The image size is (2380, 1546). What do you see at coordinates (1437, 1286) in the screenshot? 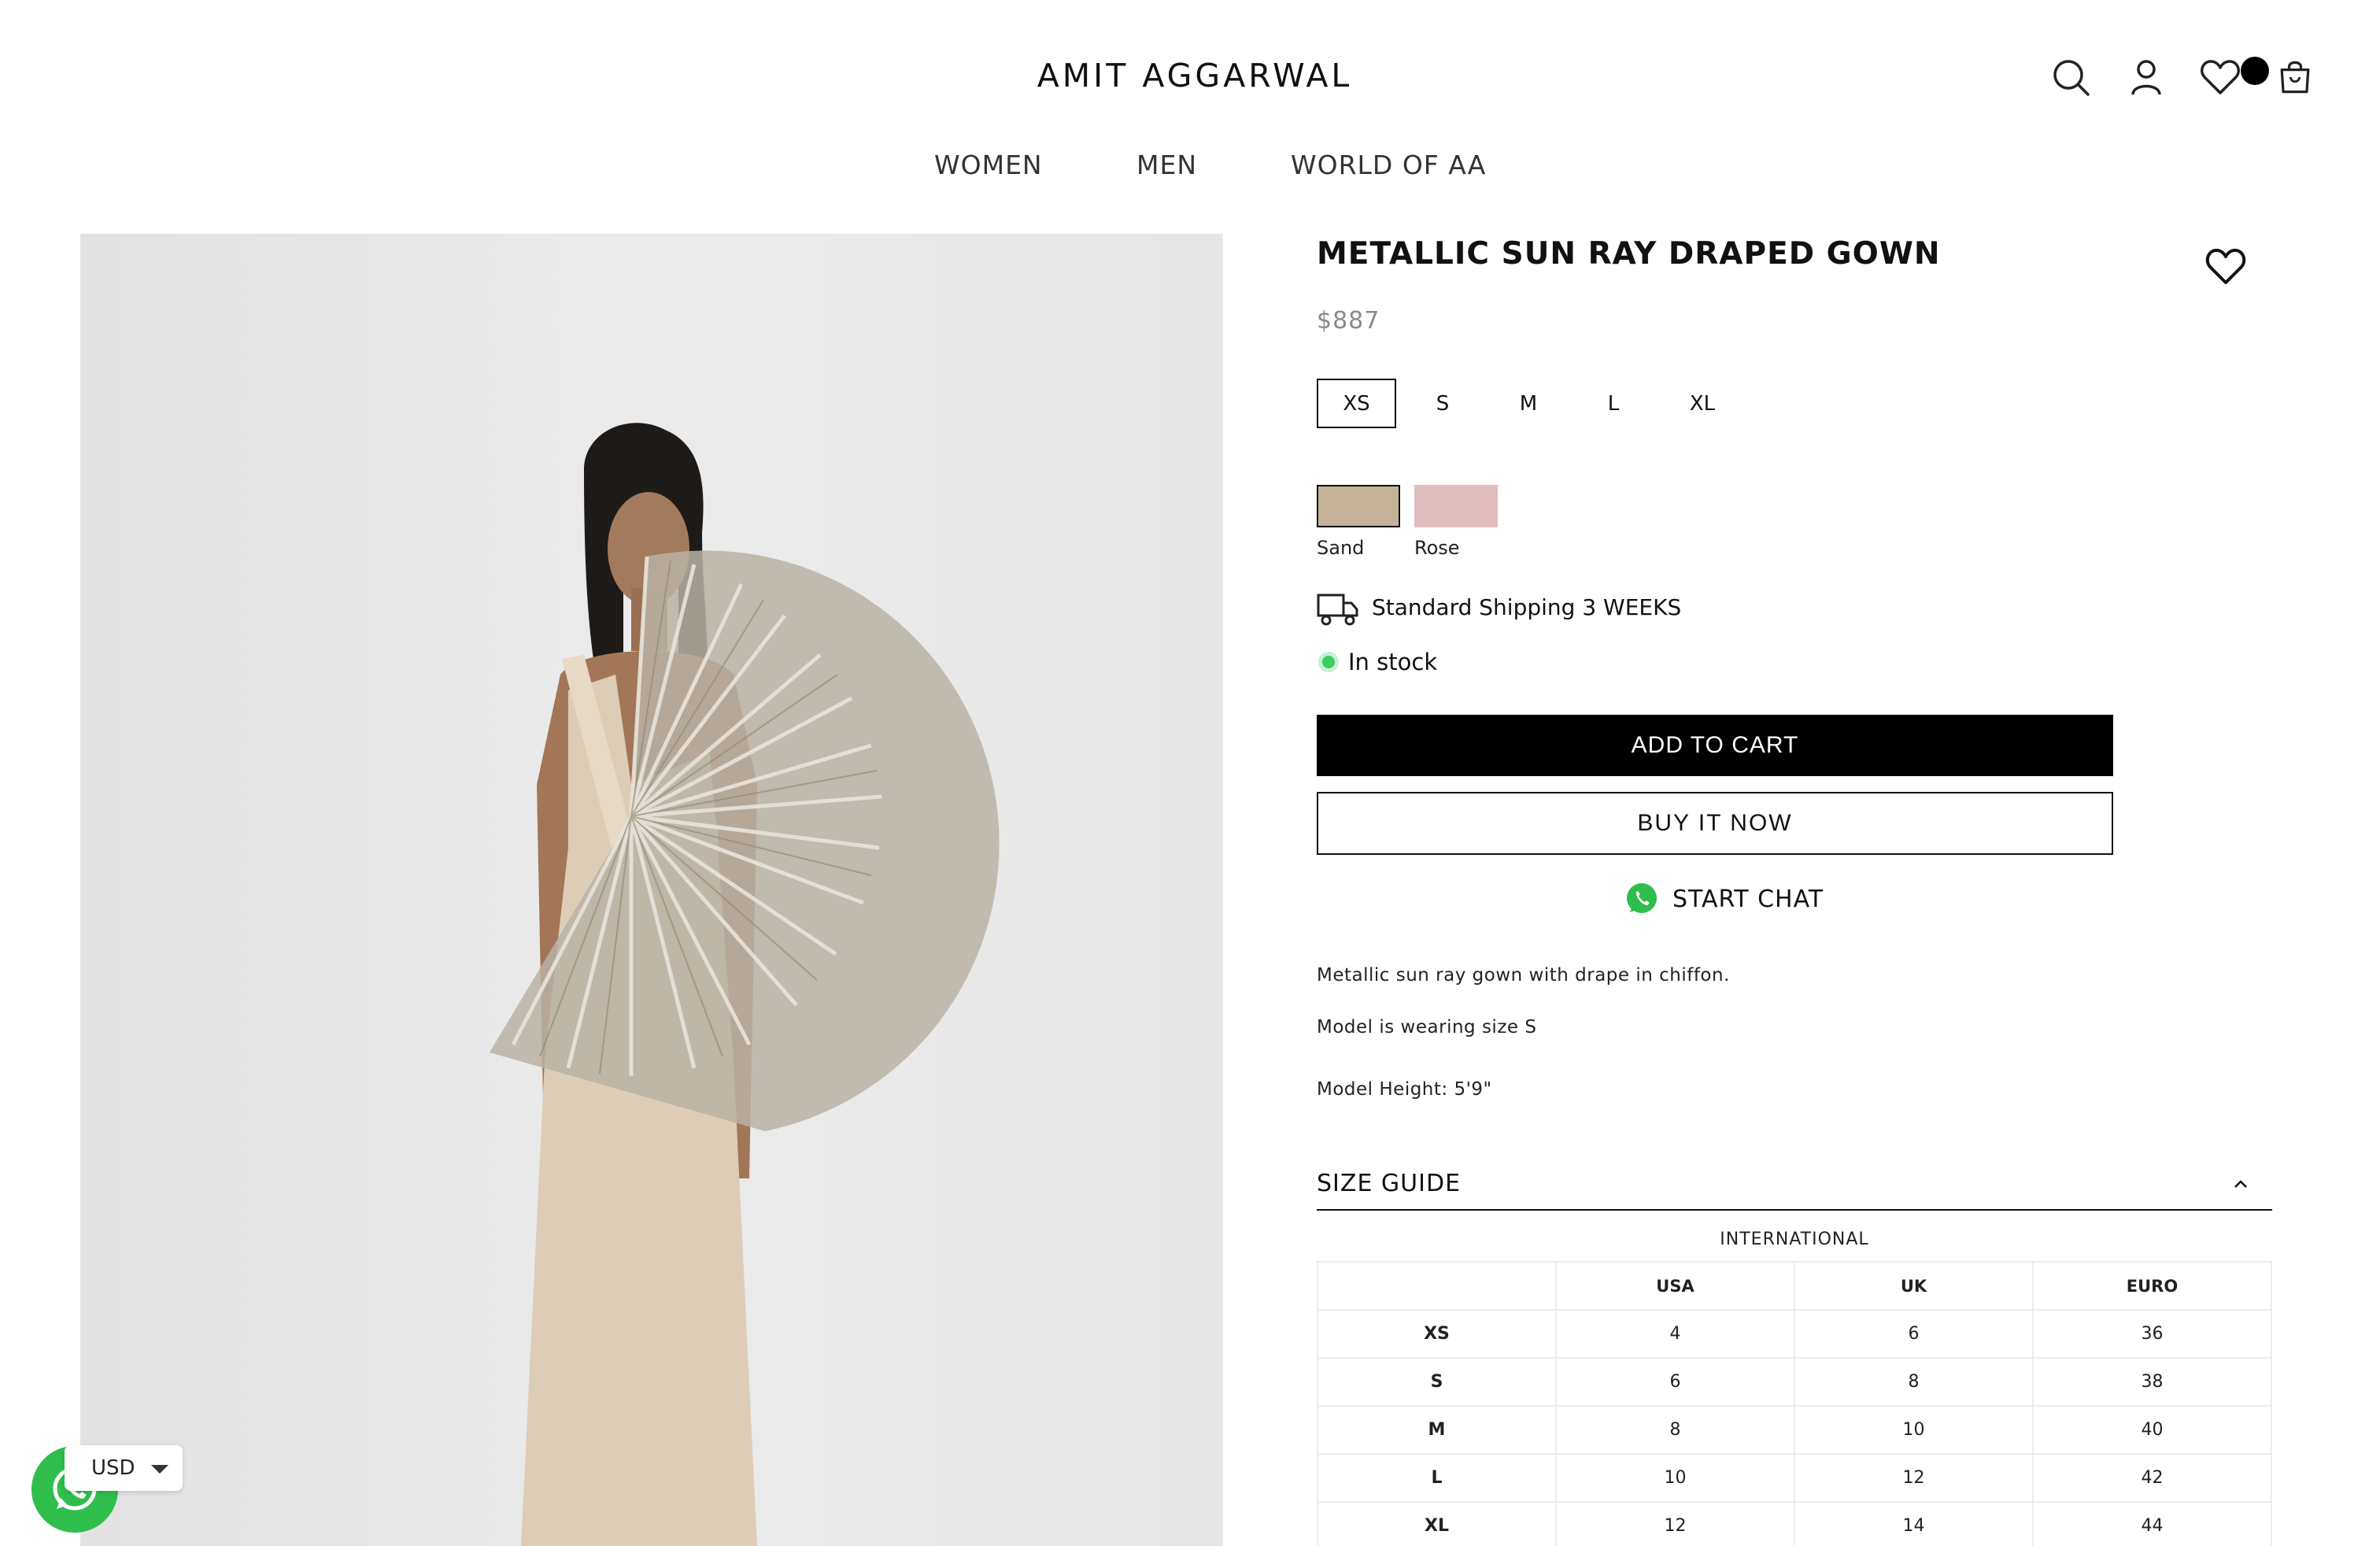
I see `table-header-cell` at bounding box center [1437, 1286].